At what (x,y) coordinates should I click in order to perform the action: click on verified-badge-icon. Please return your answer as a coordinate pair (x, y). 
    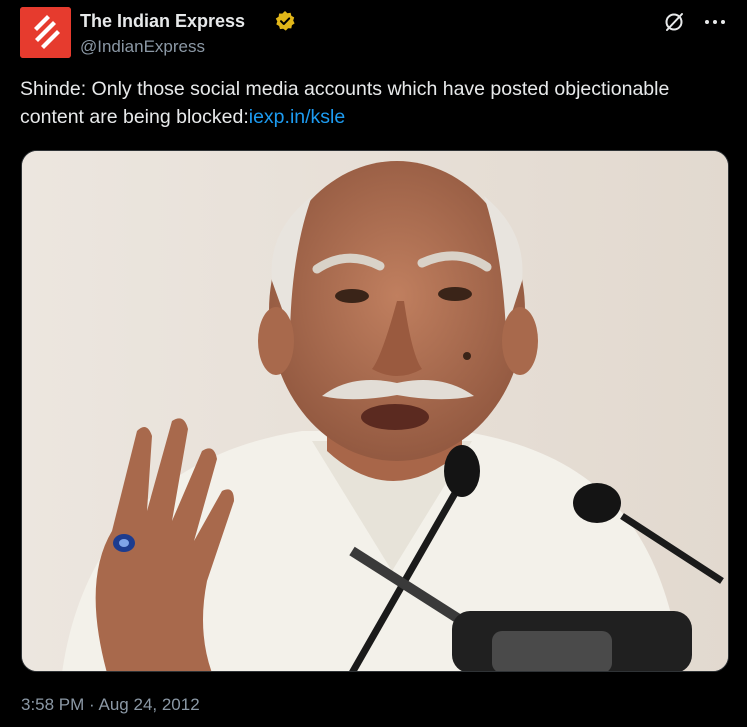
    Looking at the image, I should click on (285, 21).